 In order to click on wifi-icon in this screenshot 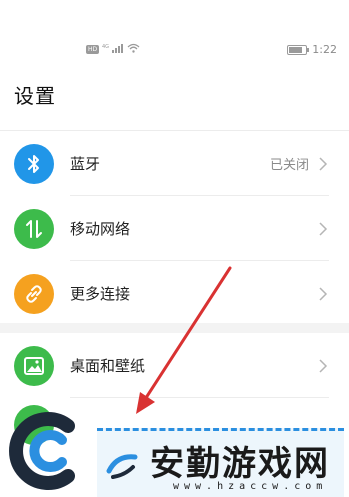, I will do `click(133, 49)`.